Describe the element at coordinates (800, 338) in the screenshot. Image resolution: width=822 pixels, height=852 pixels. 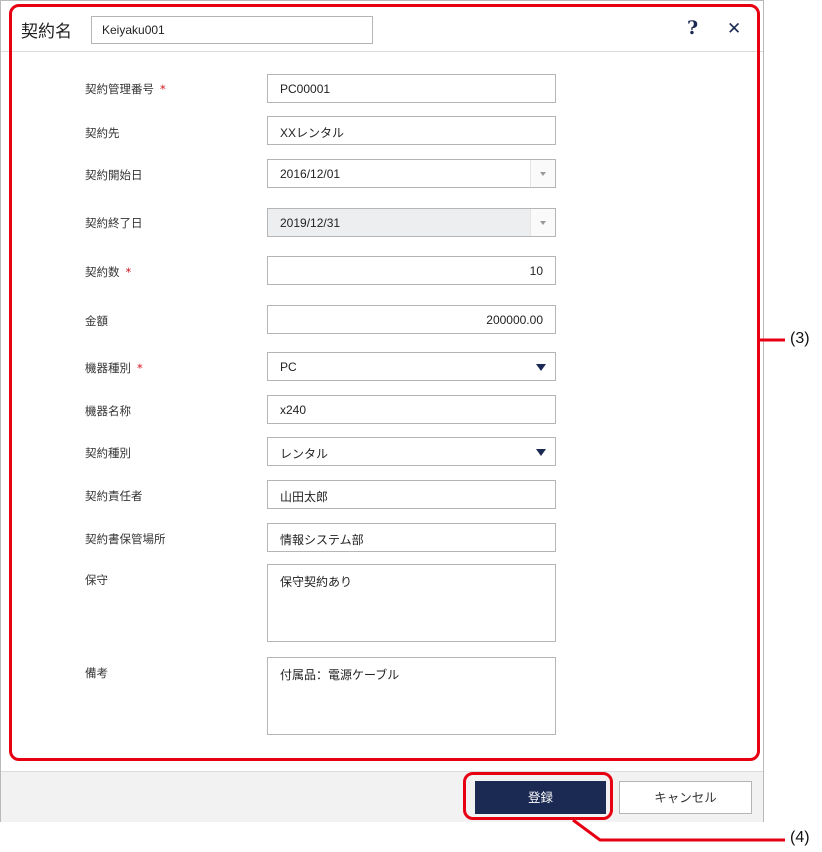
I see `callout-3-label: (3)` at that location.